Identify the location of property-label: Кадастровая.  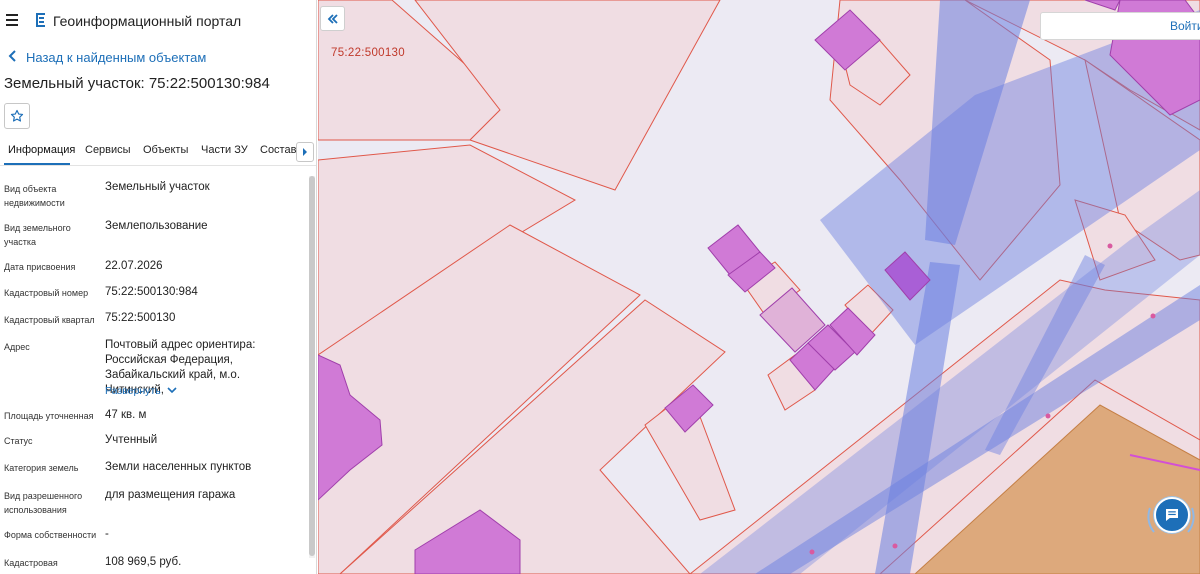
(31, 563).